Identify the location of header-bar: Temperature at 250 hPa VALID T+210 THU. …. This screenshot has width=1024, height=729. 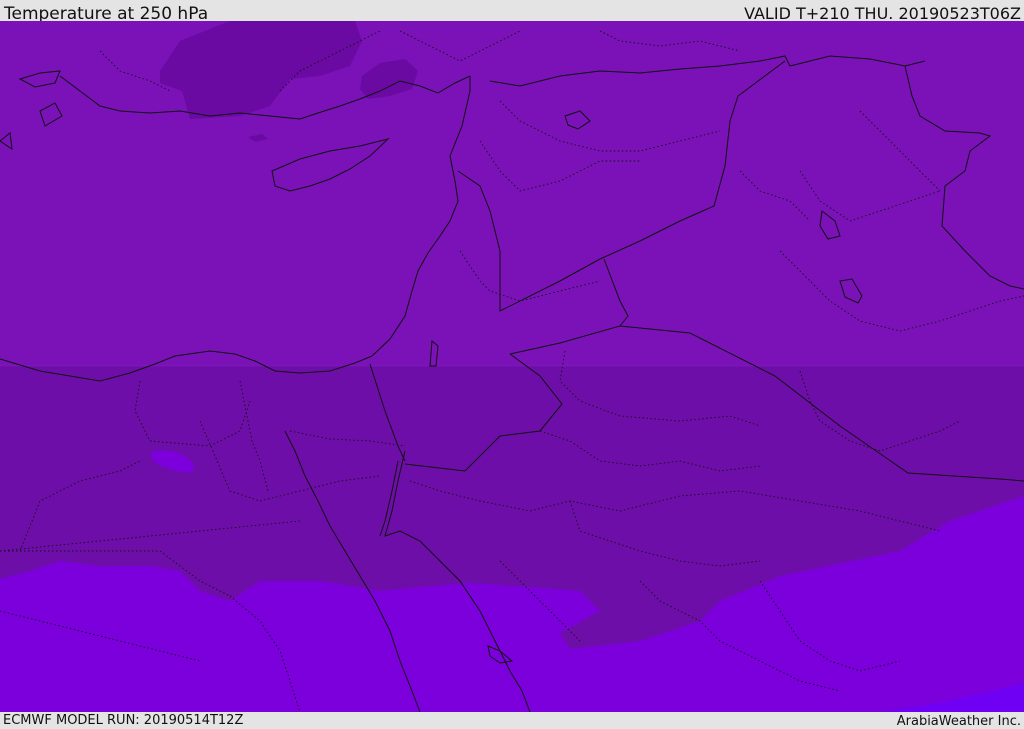
(512, 12).